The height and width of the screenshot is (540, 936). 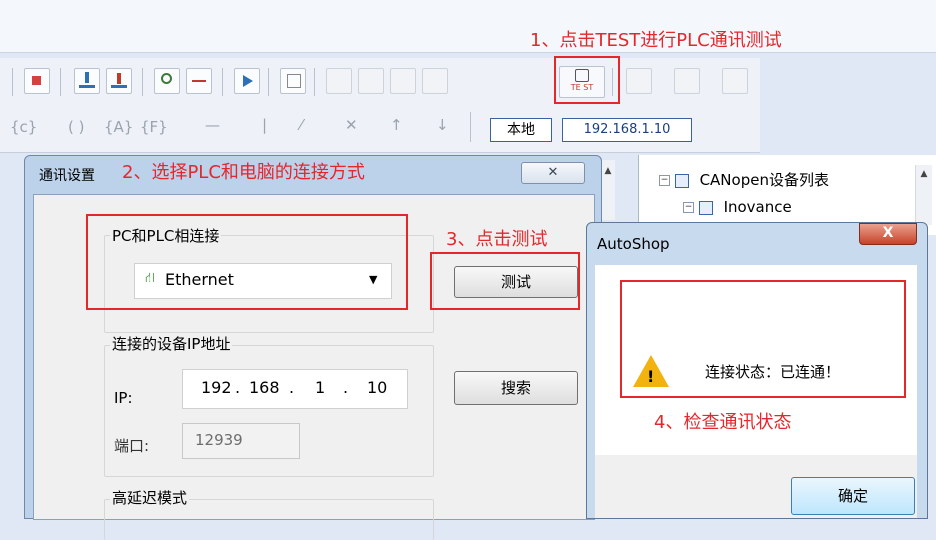 What do you see at coordinates (219, 440) in the screenshot?
I see `port-value: 12939` at bounding box center [219, 440].